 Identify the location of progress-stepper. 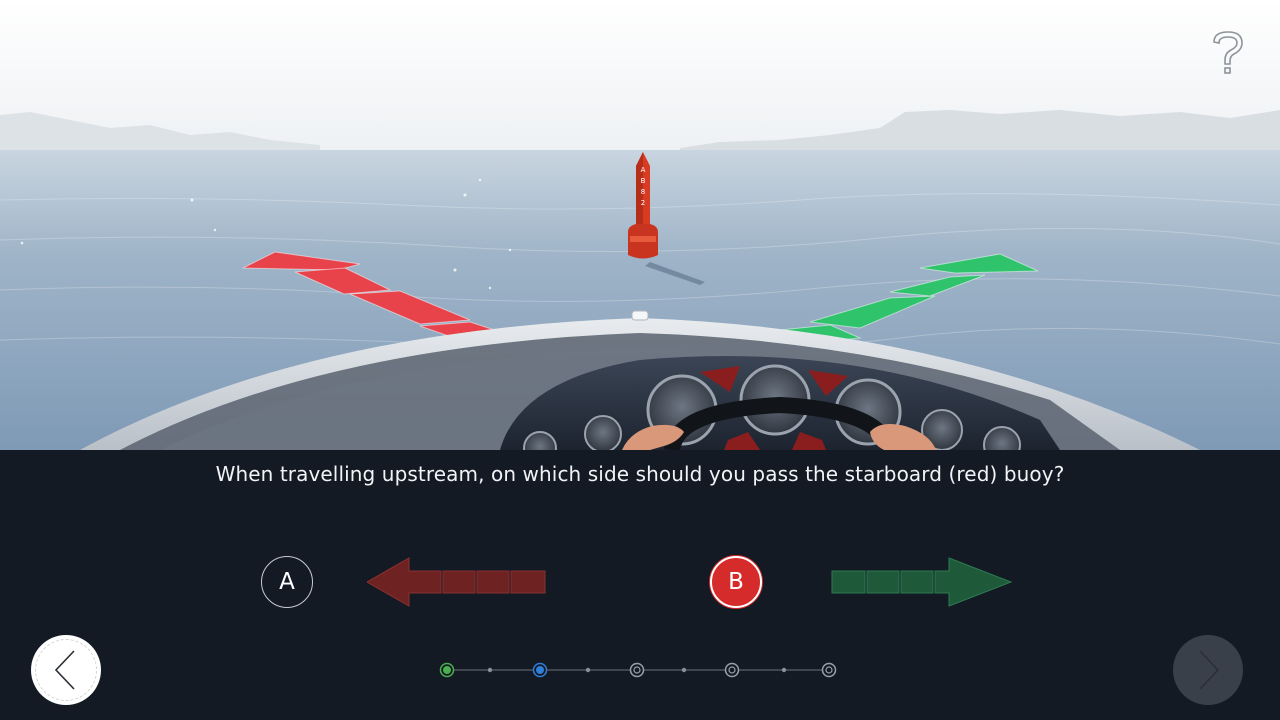
(638, 670).